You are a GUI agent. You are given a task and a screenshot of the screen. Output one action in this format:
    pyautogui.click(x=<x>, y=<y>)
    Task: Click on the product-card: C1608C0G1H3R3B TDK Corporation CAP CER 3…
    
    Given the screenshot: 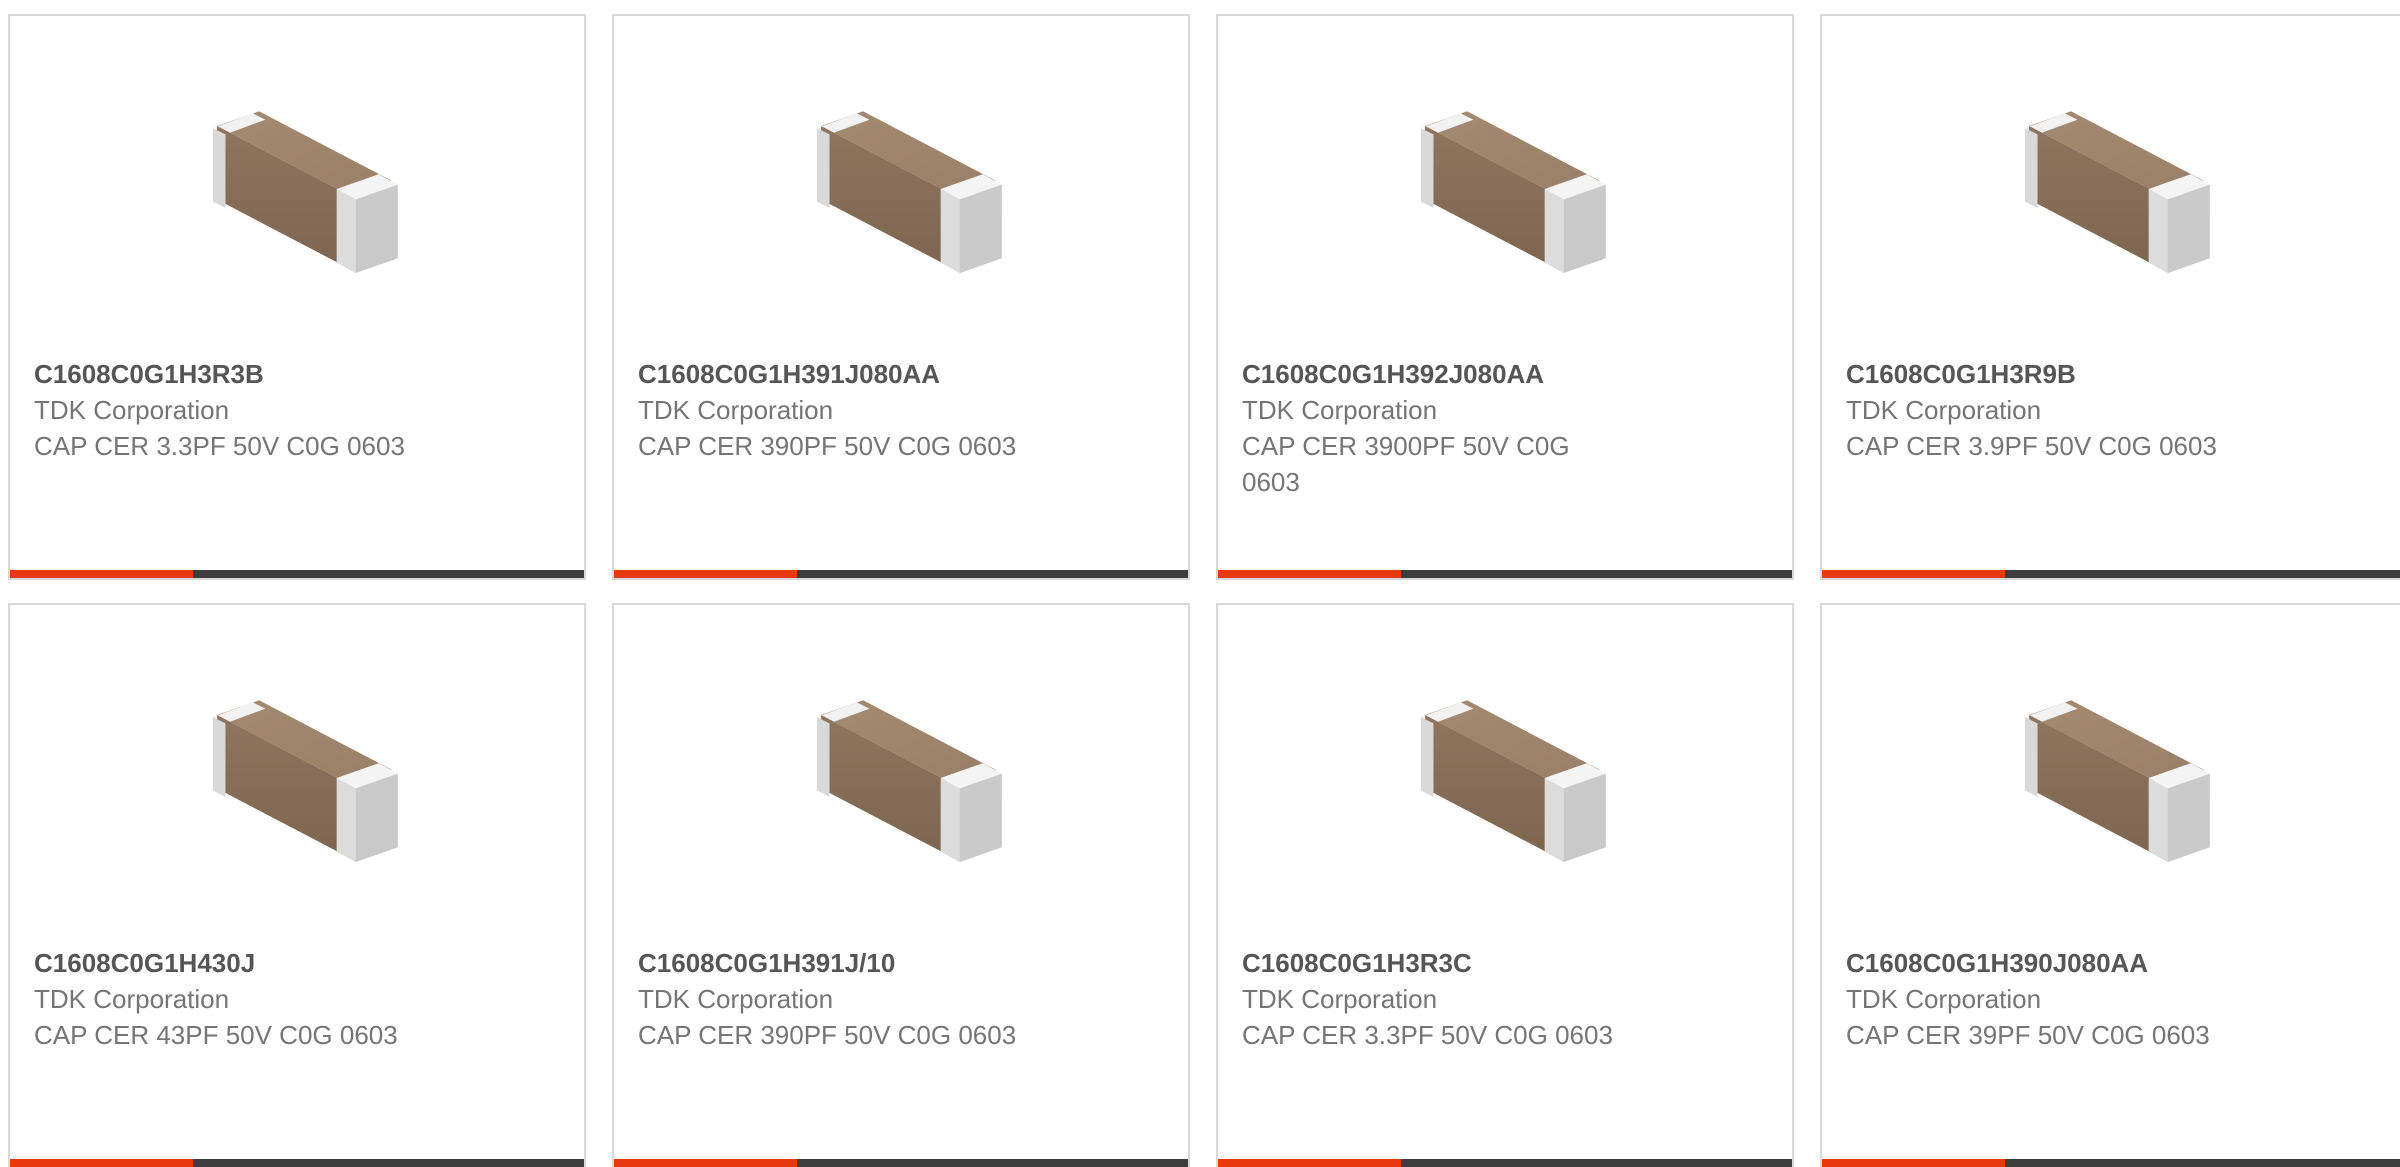 What is the action you would take?
    pyautogui.click(x=297, y=297)
    